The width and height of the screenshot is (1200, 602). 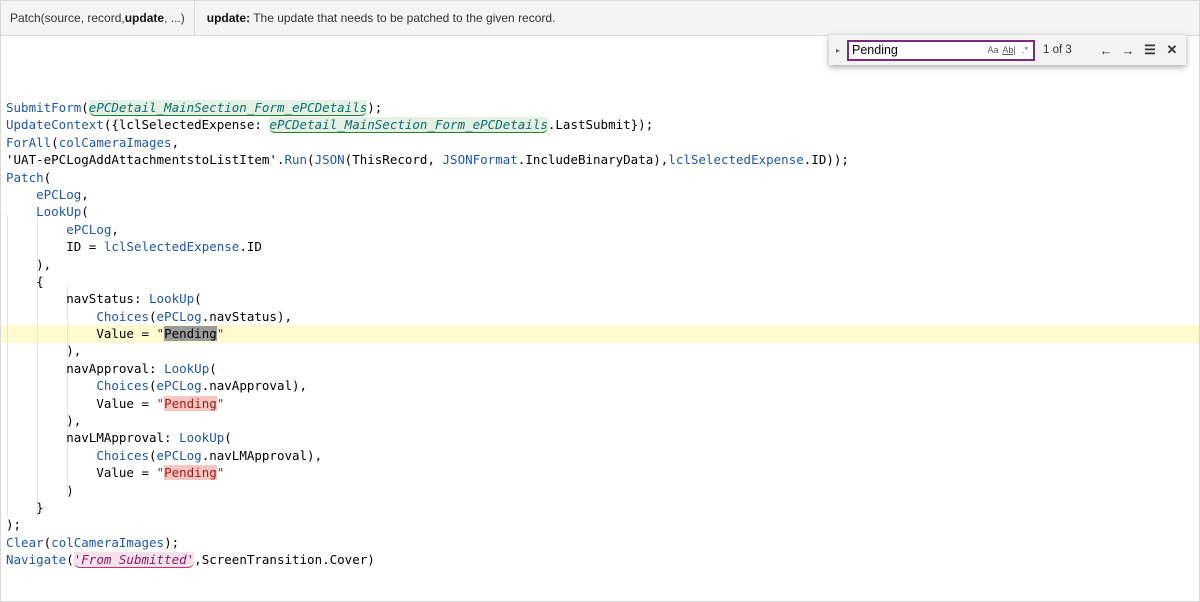 What do you see at coordinates (826, 160) in the screenshot?
I see `token-text: .ID));` at bounding box center [826, 160].